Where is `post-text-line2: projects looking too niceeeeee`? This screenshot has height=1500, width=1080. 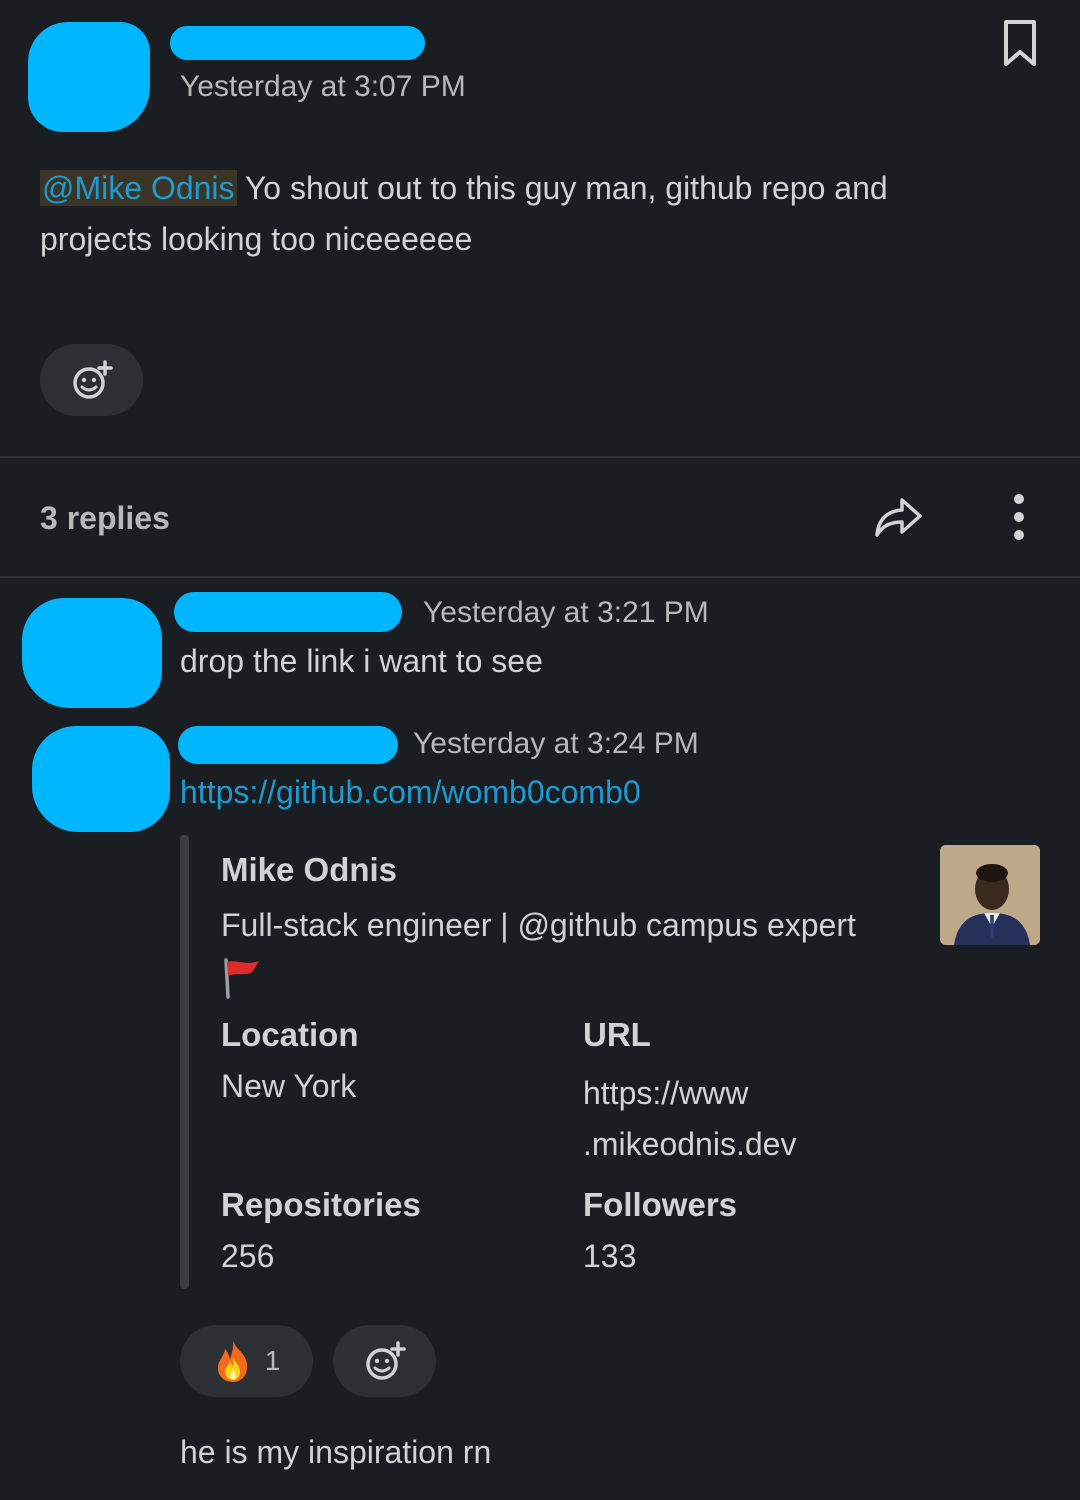 post-text-line2: projects looking too niceeeeee is located at coordinates (256, 239).